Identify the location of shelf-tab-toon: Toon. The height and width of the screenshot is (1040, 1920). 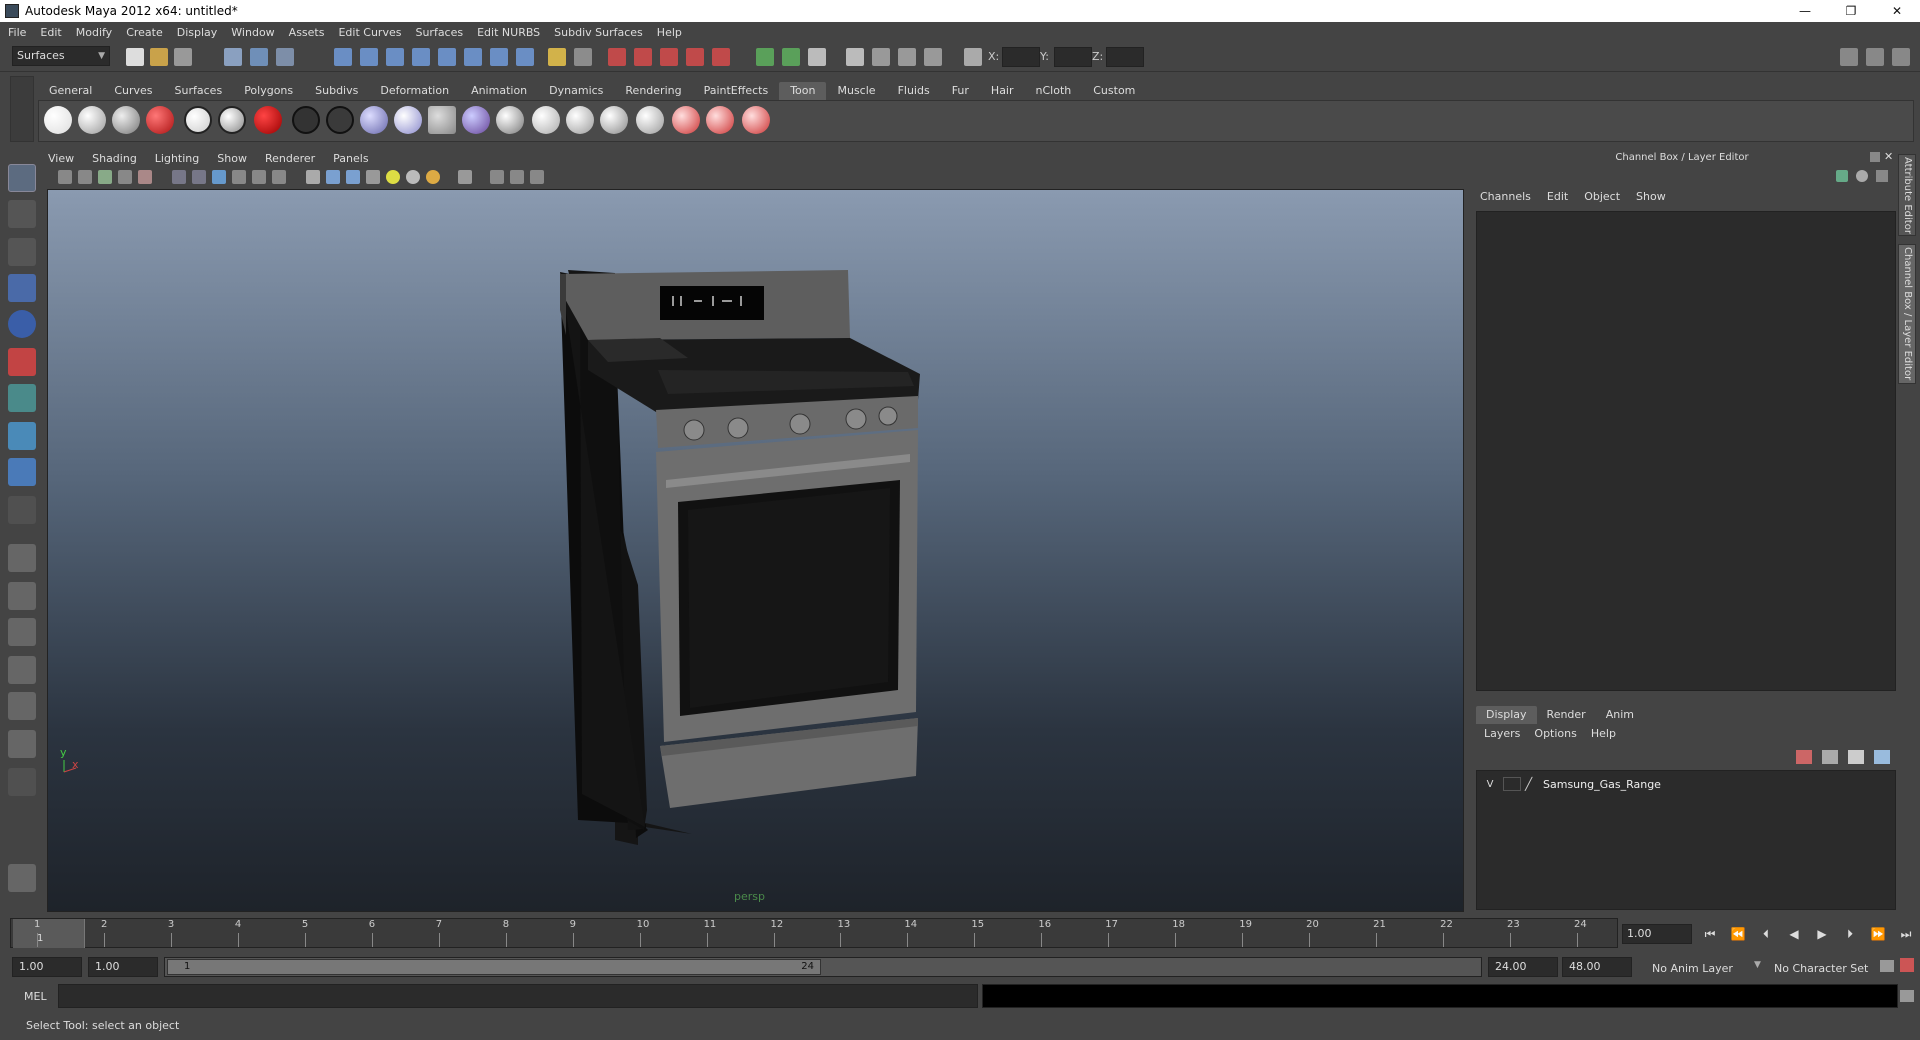
(803, 91).